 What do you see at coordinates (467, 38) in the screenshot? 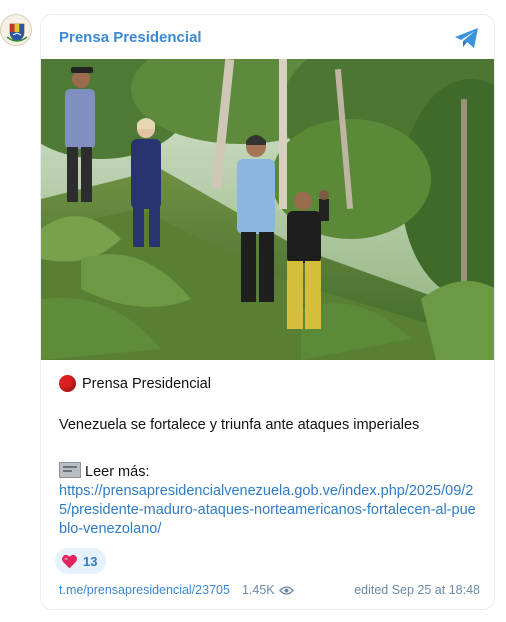
I see `telegram-icon` at bounding box center [467, 38].